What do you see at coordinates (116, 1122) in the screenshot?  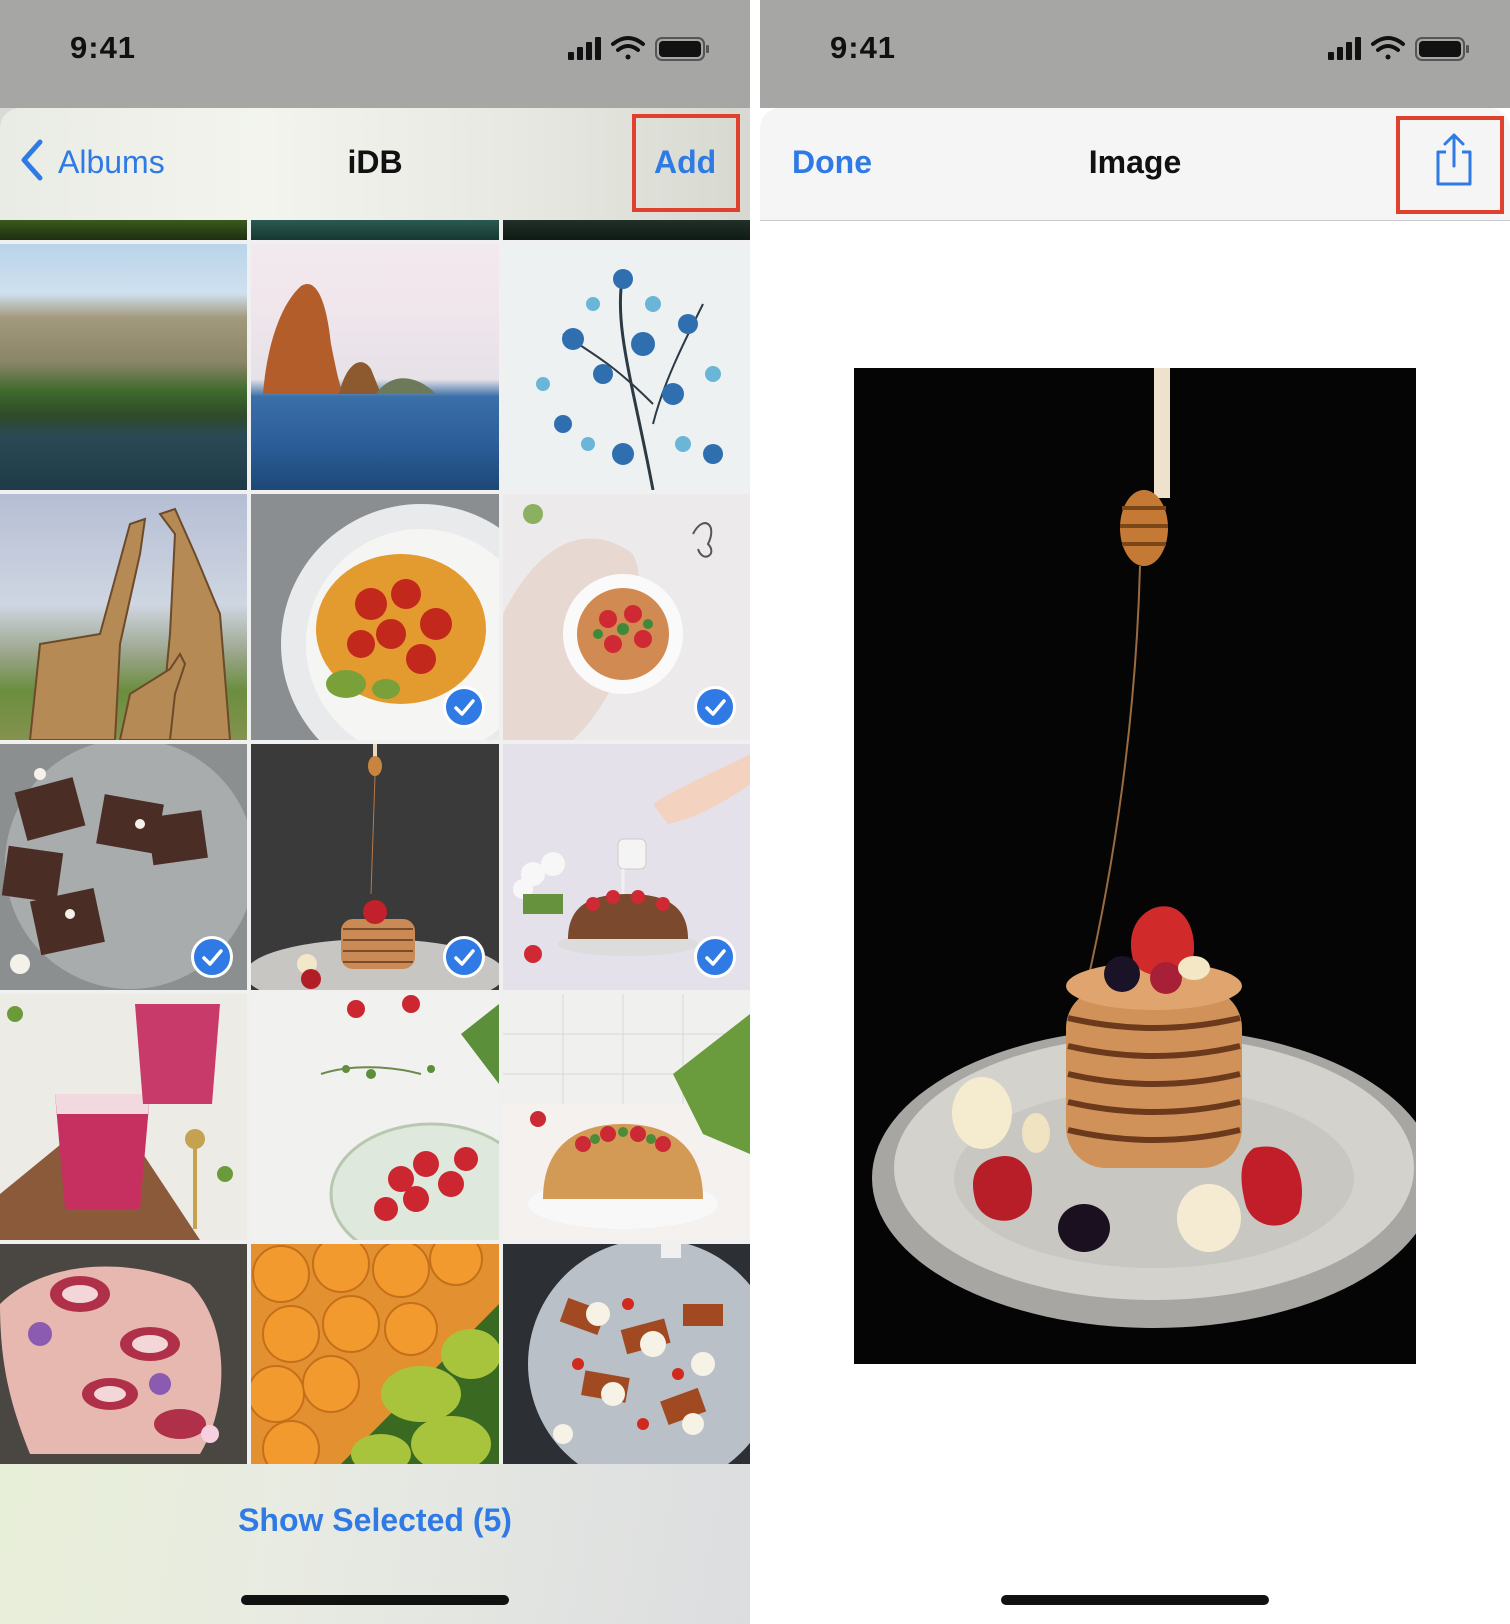 I see `pink-drinks-art` at bounding box center [116, 1122].